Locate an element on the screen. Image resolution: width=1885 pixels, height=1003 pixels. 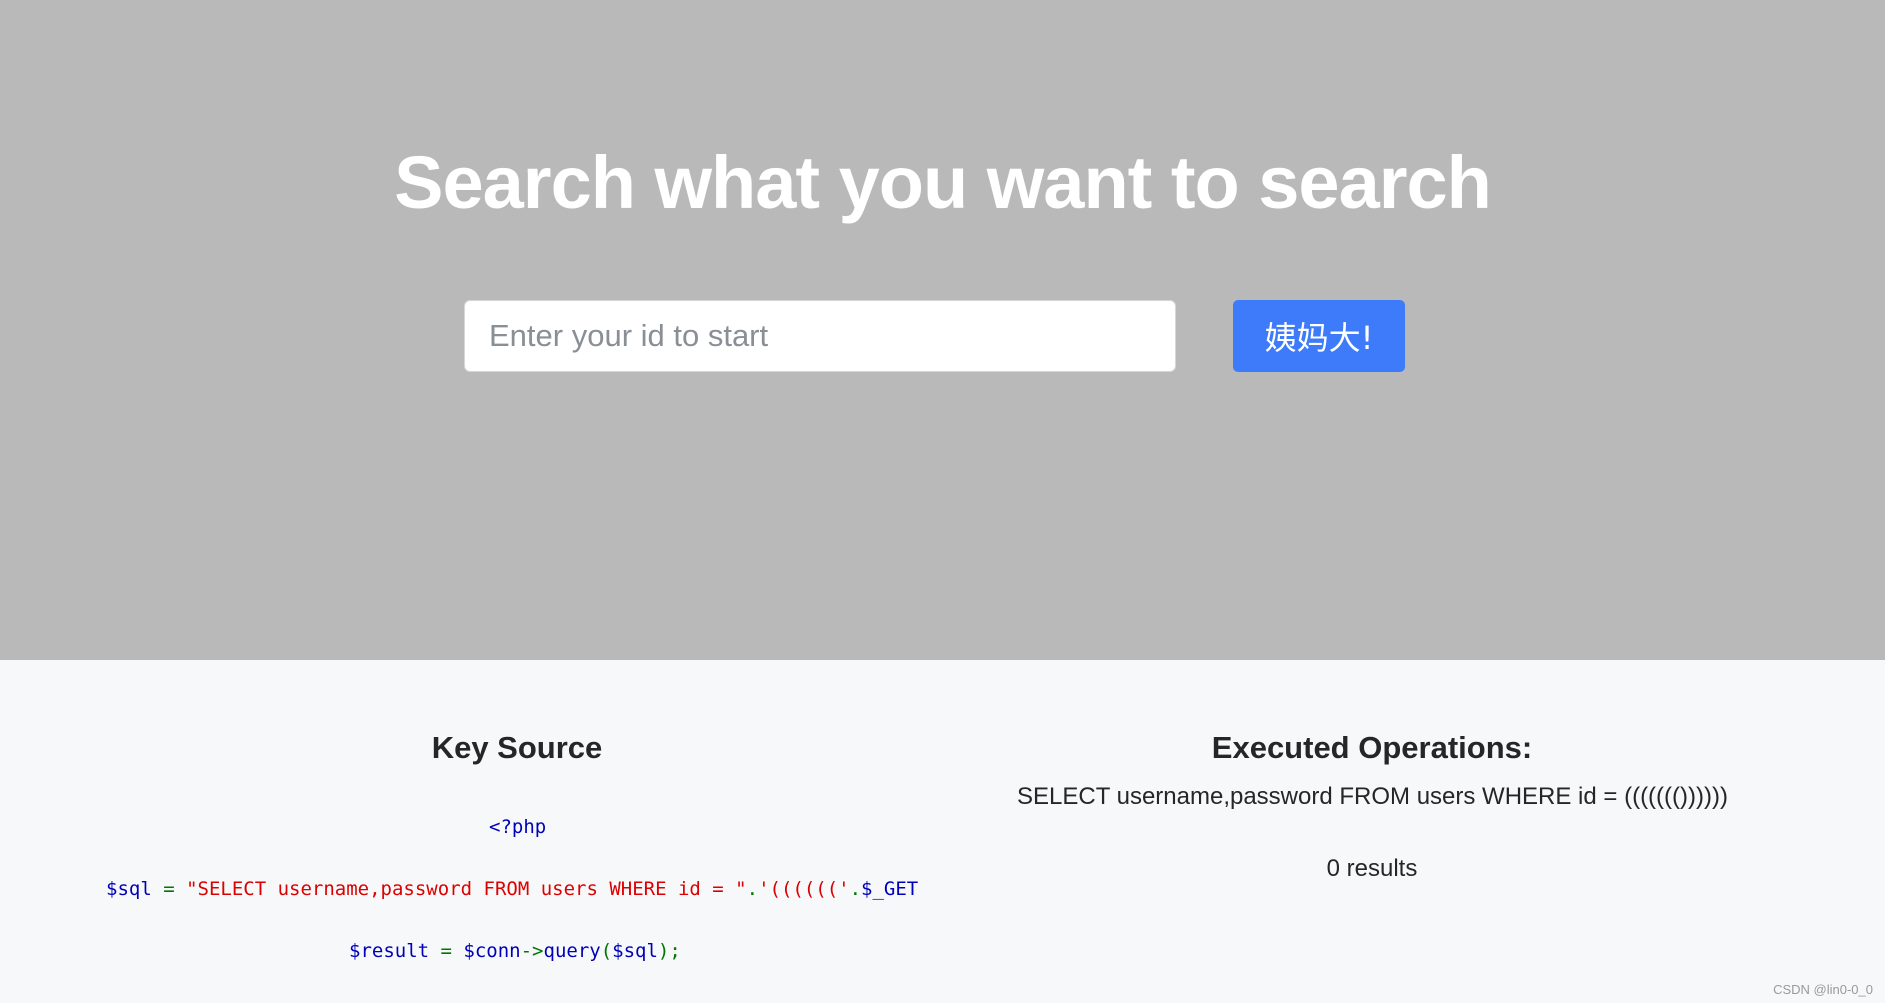
watermark: CSDN @lin0-0_0 is located at coordinates (1823, 989).